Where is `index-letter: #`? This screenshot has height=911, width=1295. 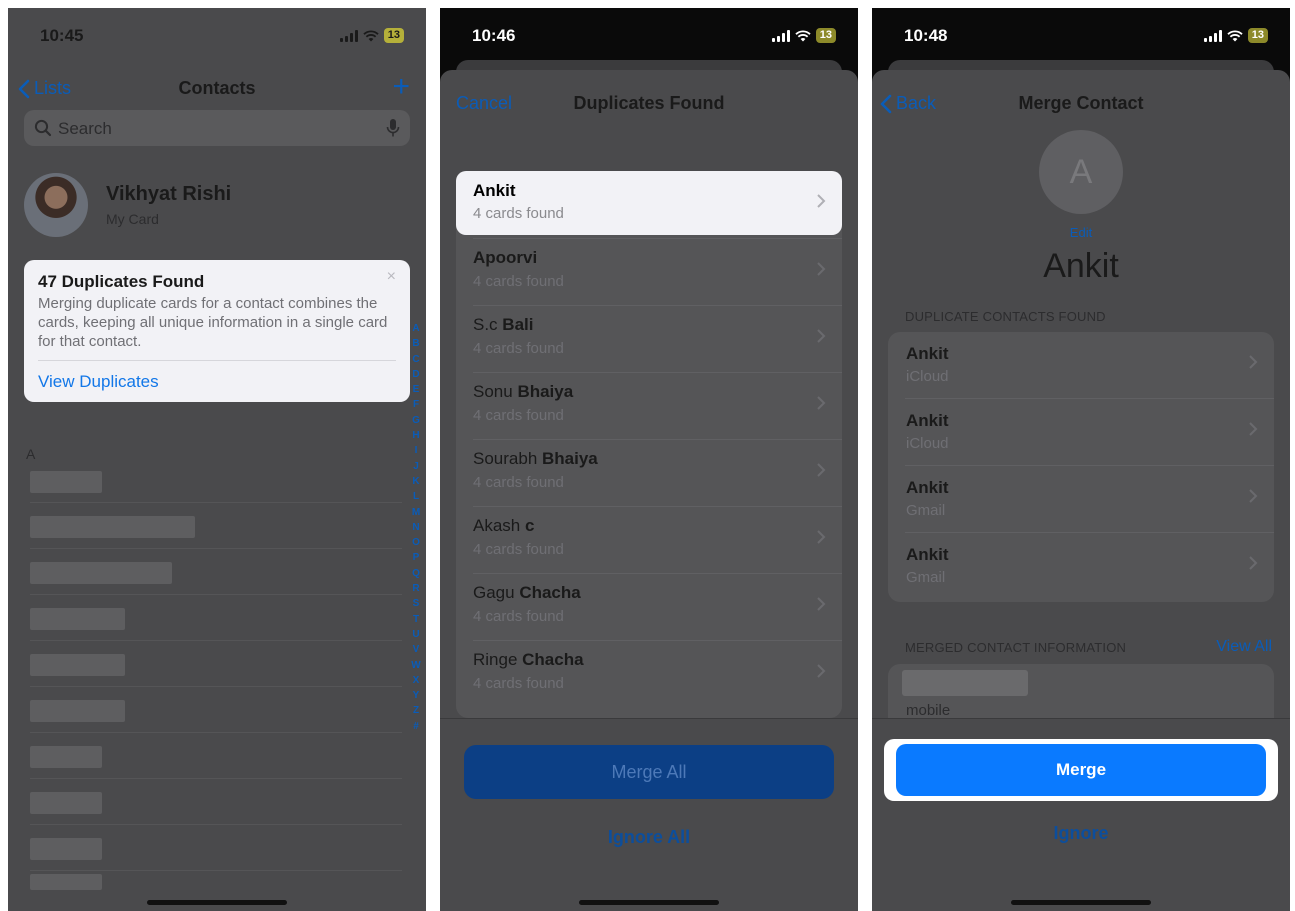
index-letter: # is located at coordinates (416, 726).